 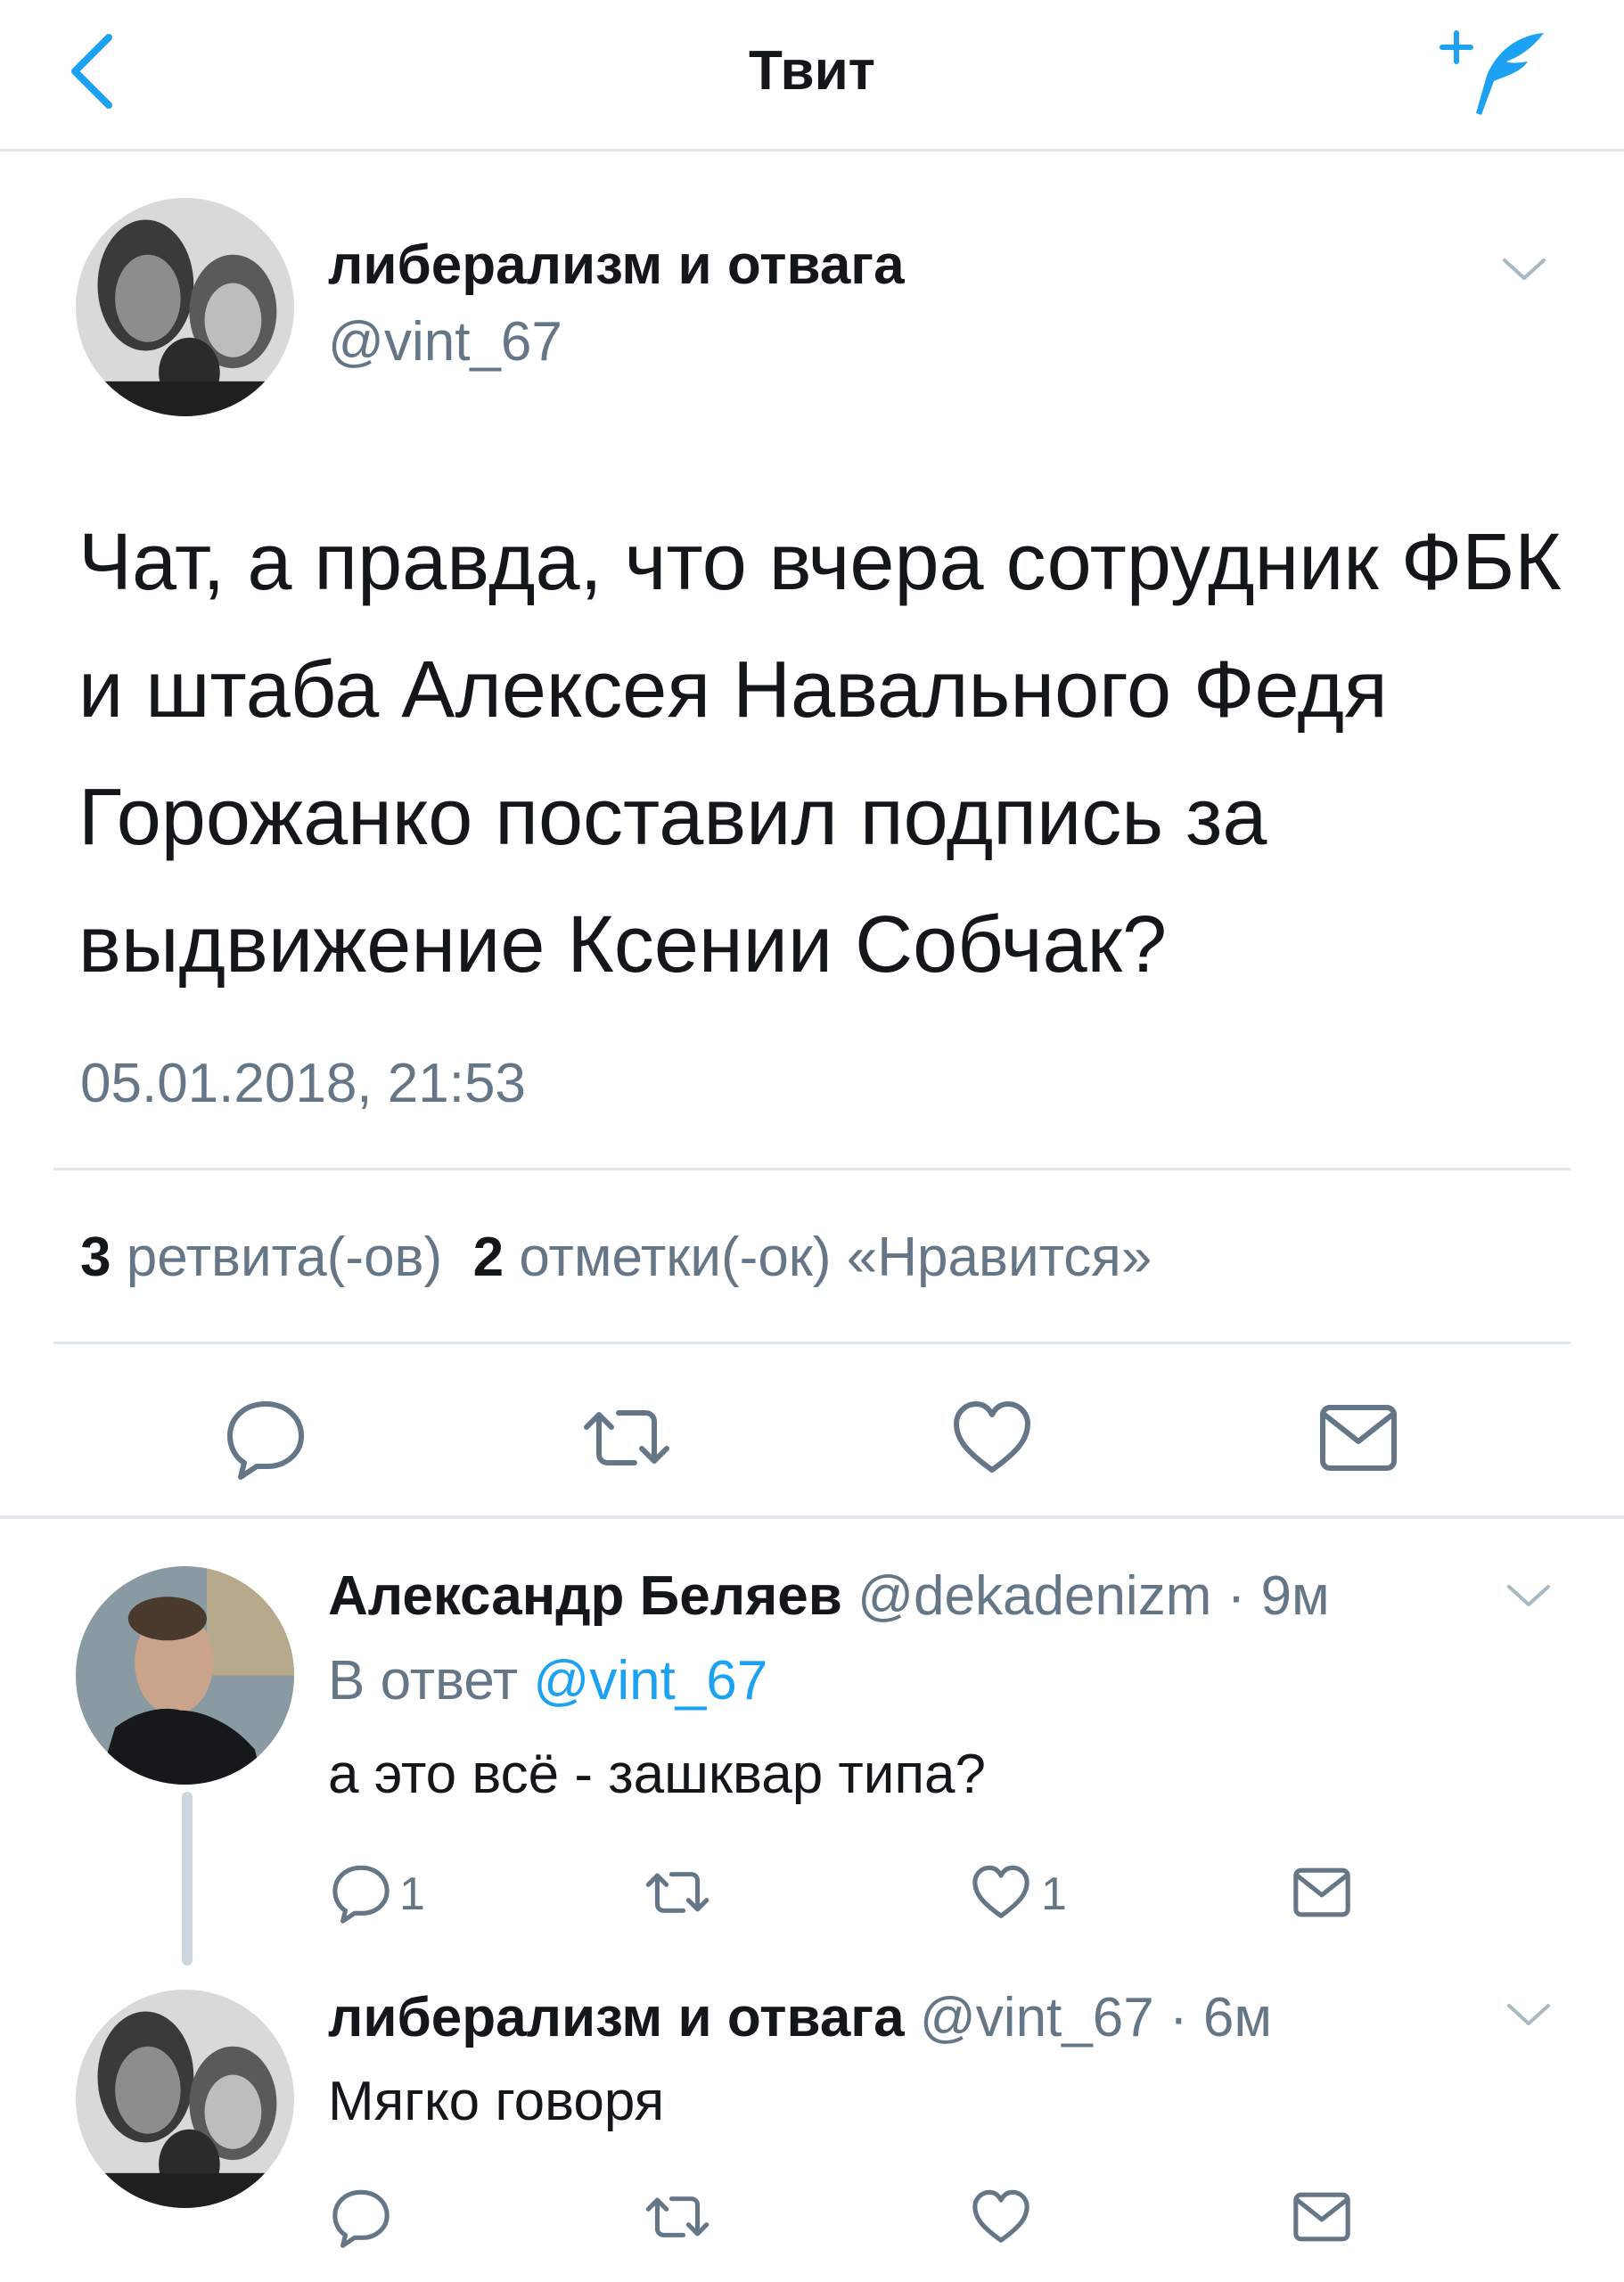 I want to click on author-handle: @vint_67, so click(x=445, y=341).